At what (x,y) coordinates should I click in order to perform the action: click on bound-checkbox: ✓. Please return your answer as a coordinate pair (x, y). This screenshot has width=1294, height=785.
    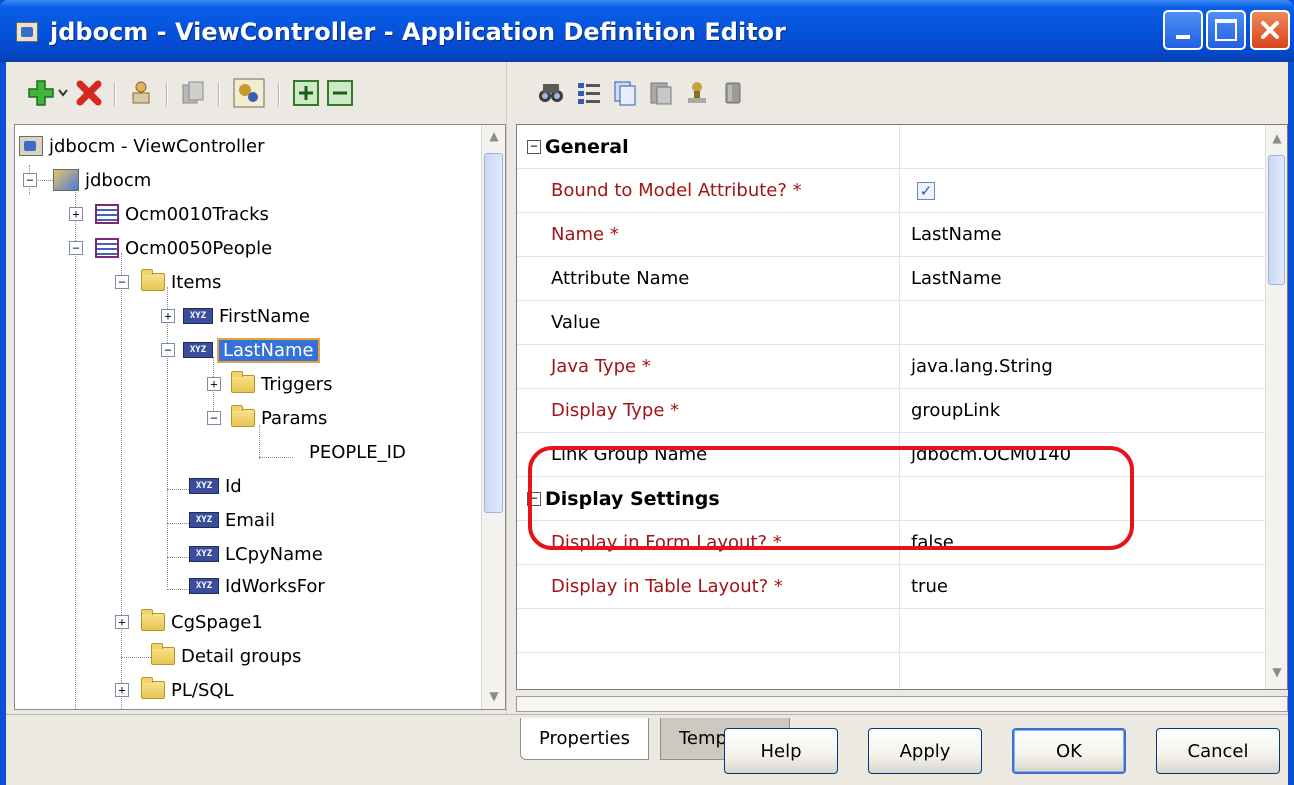
    Looking at the image, I should click on (926, 190).